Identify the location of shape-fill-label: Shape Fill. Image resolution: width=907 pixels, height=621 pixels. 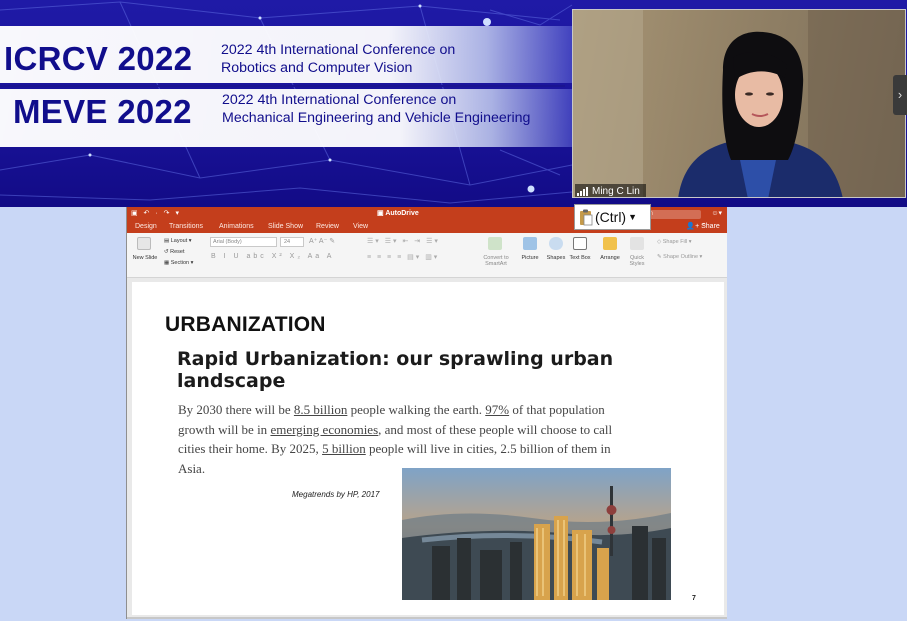
(675, 242).